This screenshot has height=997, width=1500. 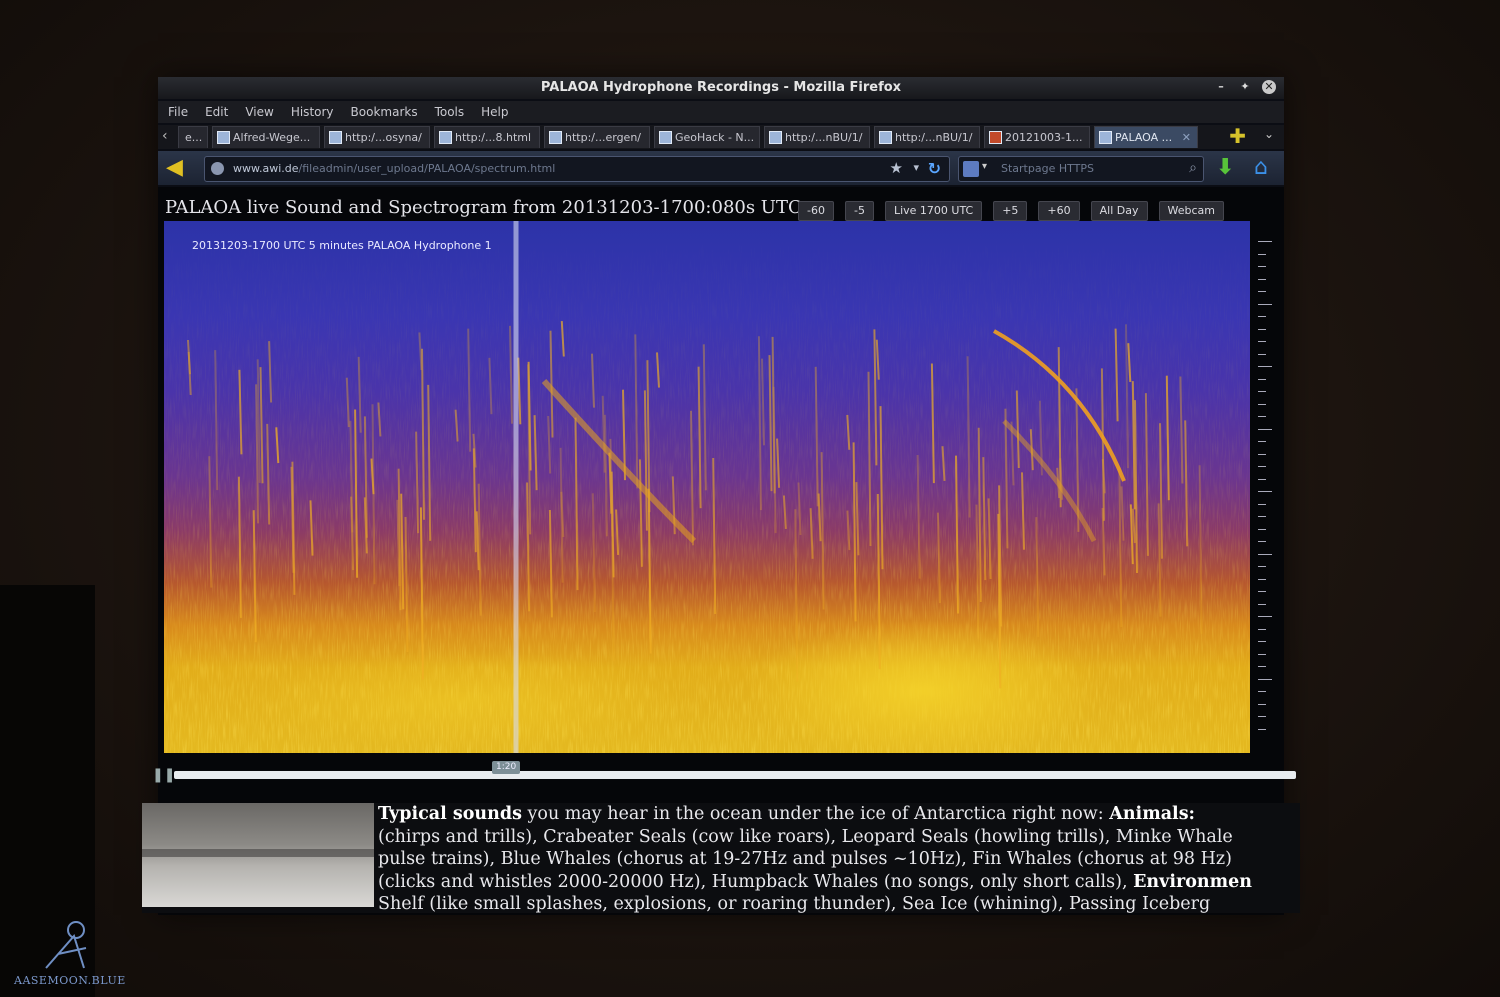 What do you see at coordinates (259, 112) in the screenshot?
I see `menu-view: View` at bounding box center [259, 112].